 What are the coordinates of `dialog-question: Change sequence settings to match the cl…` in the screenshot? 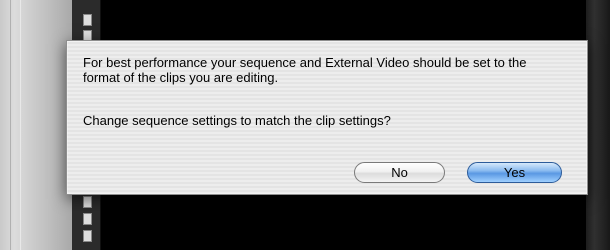 It's located at (237, 120).